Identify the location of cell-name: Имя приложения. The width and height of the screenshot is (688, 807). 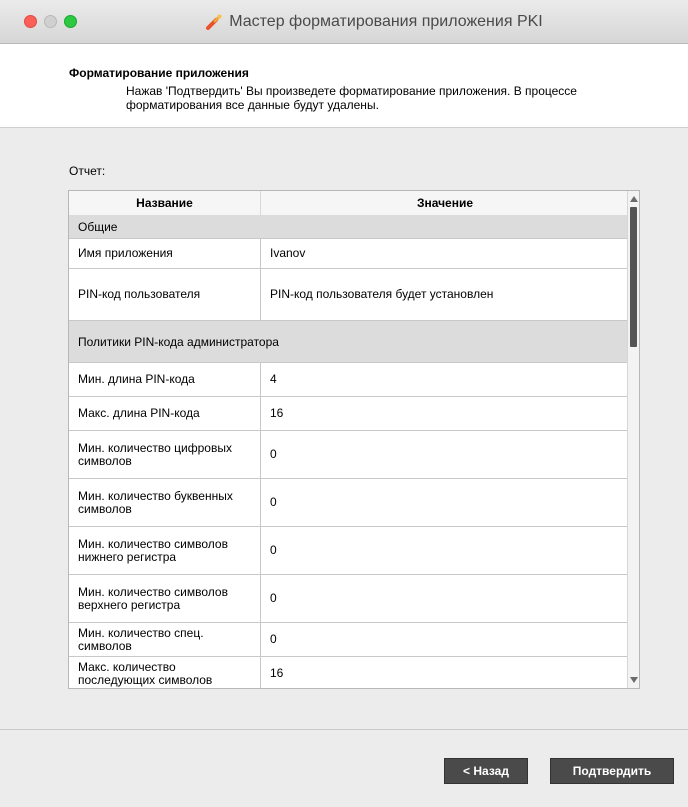
(165, 253).